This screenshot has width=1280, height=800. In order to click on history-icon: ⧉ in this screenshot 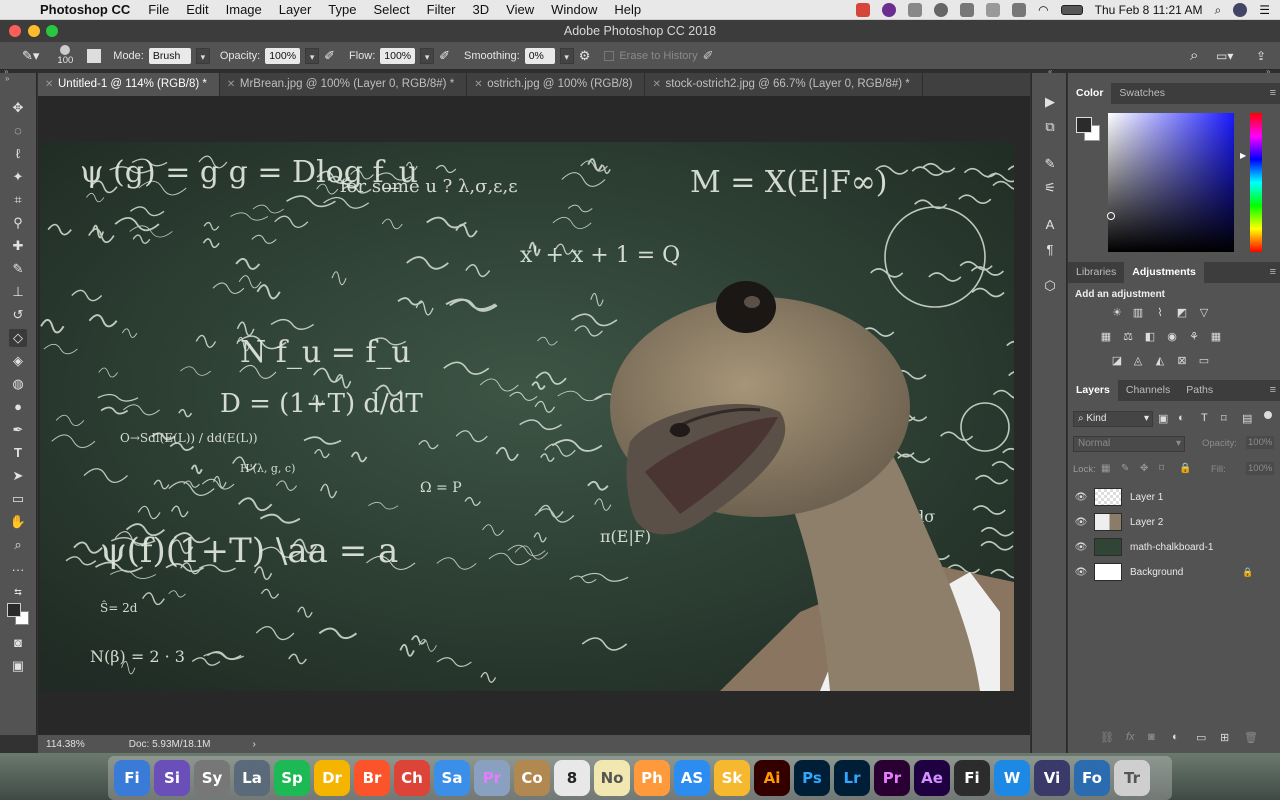, I will do `click(1050, 127)`.